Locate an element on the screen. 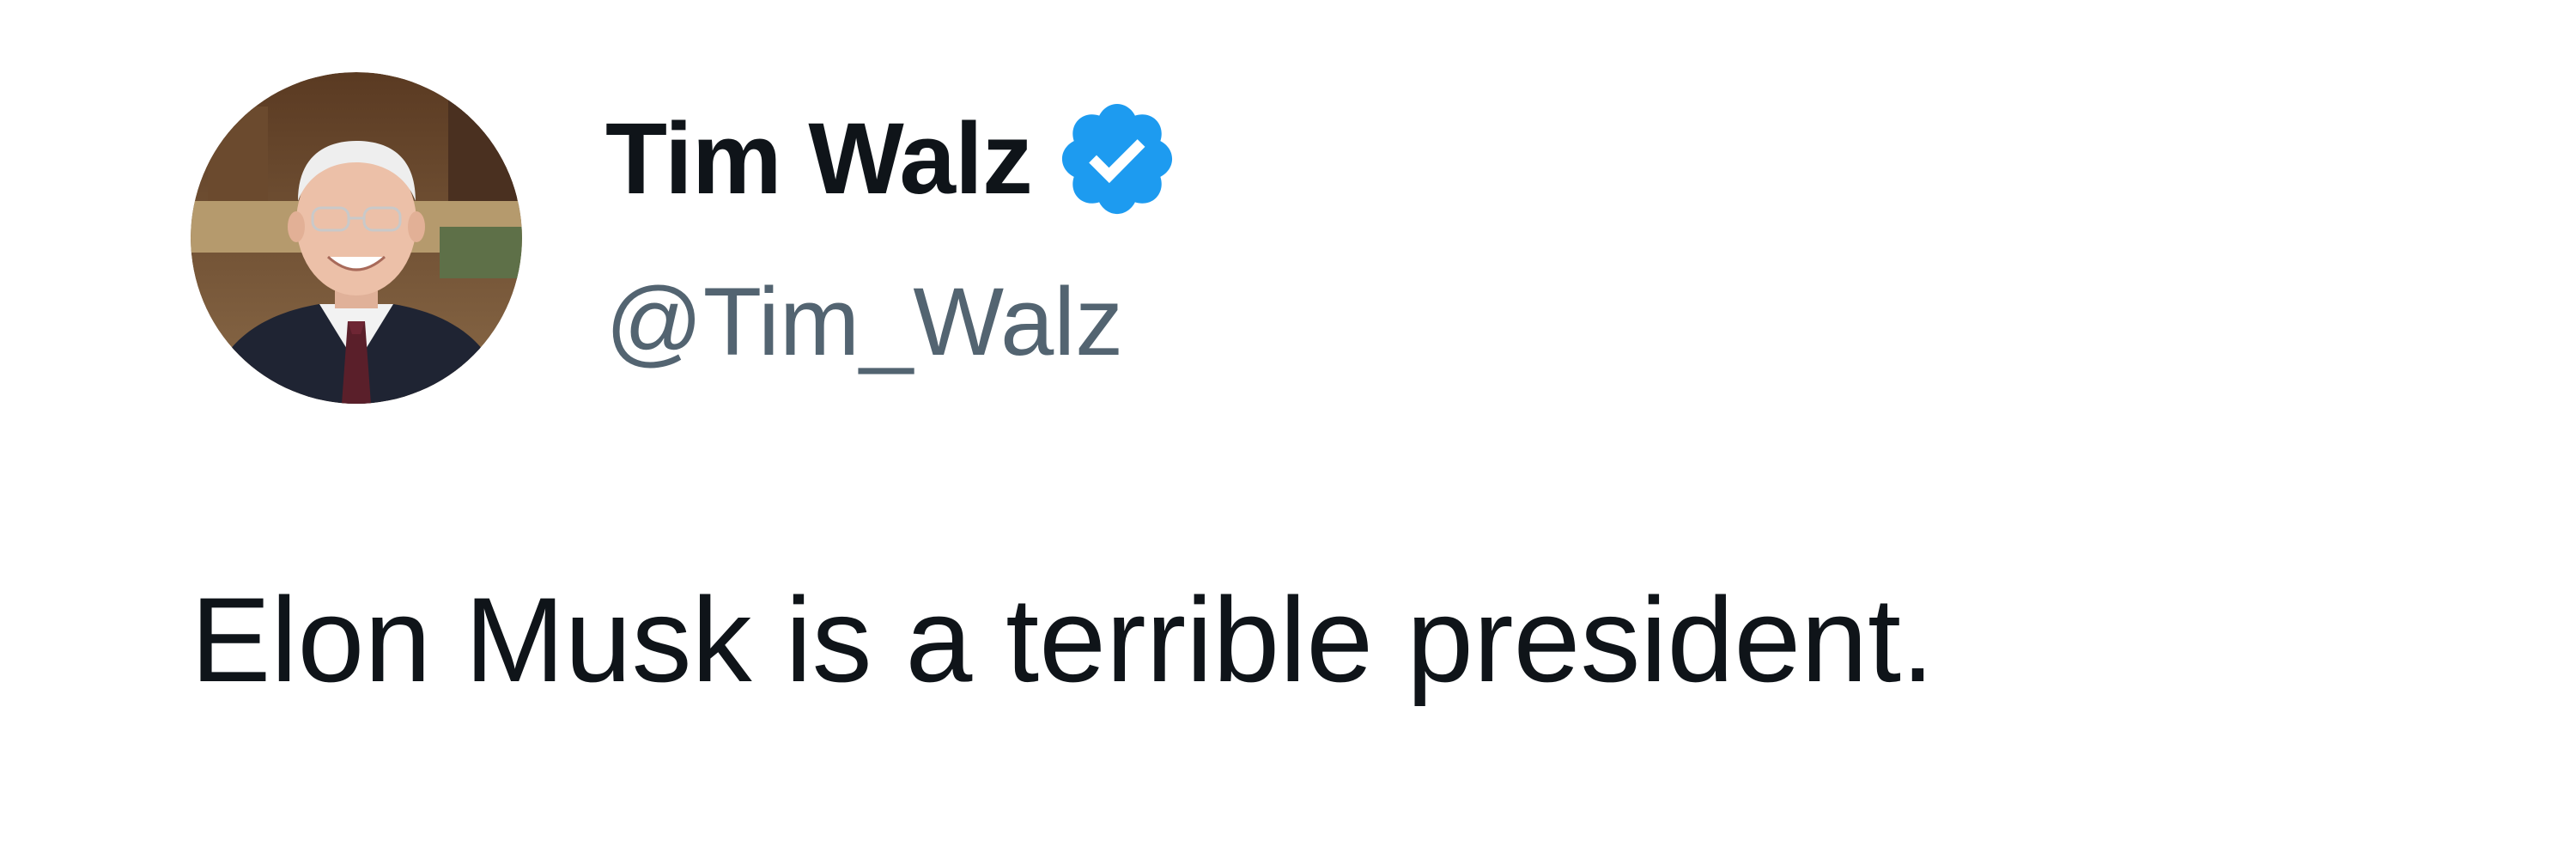  author-handle: @Tim_Walz is located at coordinates (864, 323).